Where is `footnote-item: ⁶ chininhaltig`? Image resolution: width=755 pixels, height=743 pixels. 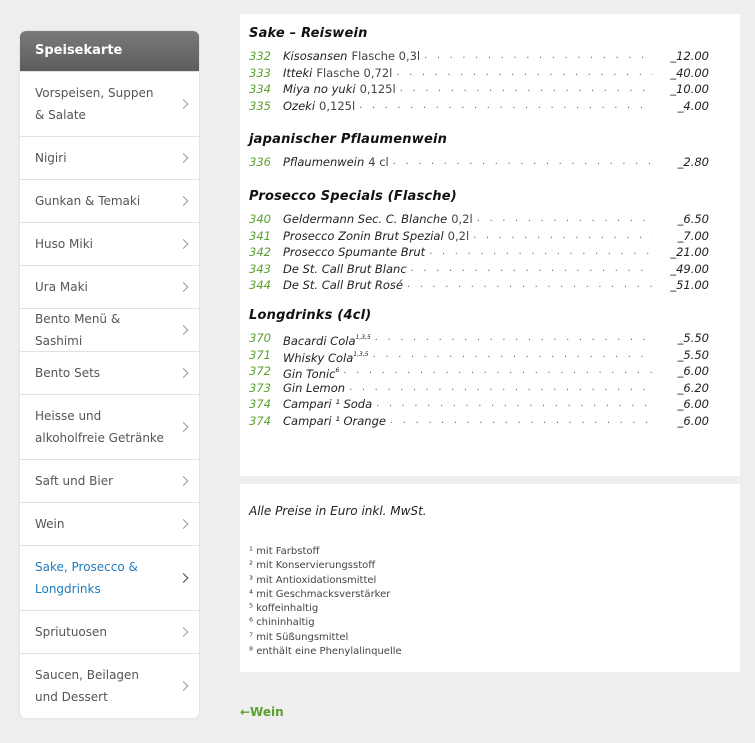 footnote-item: ⁶ chininhaltig is located at coordinates (282, 623).